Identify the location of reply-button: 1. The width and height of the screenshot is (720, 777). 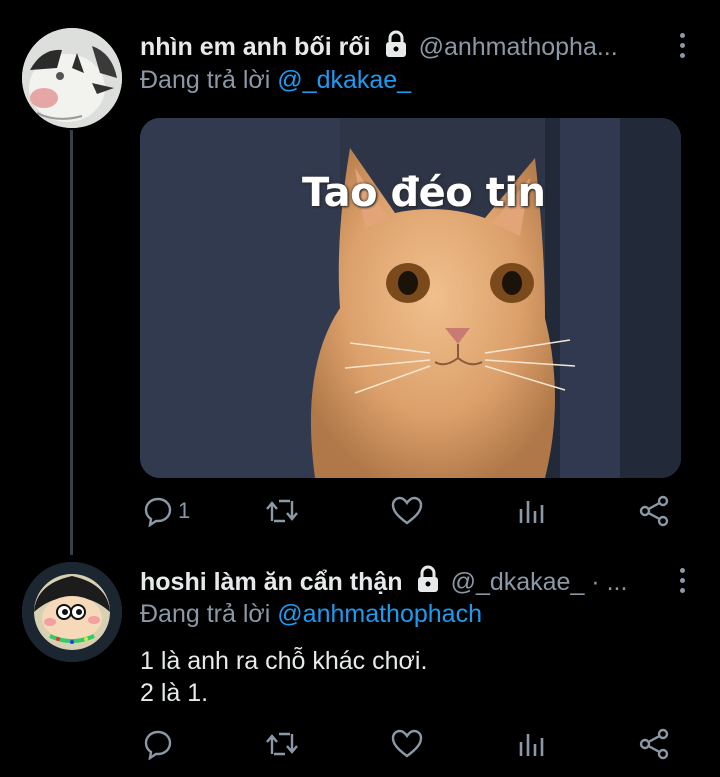
(166, 511).